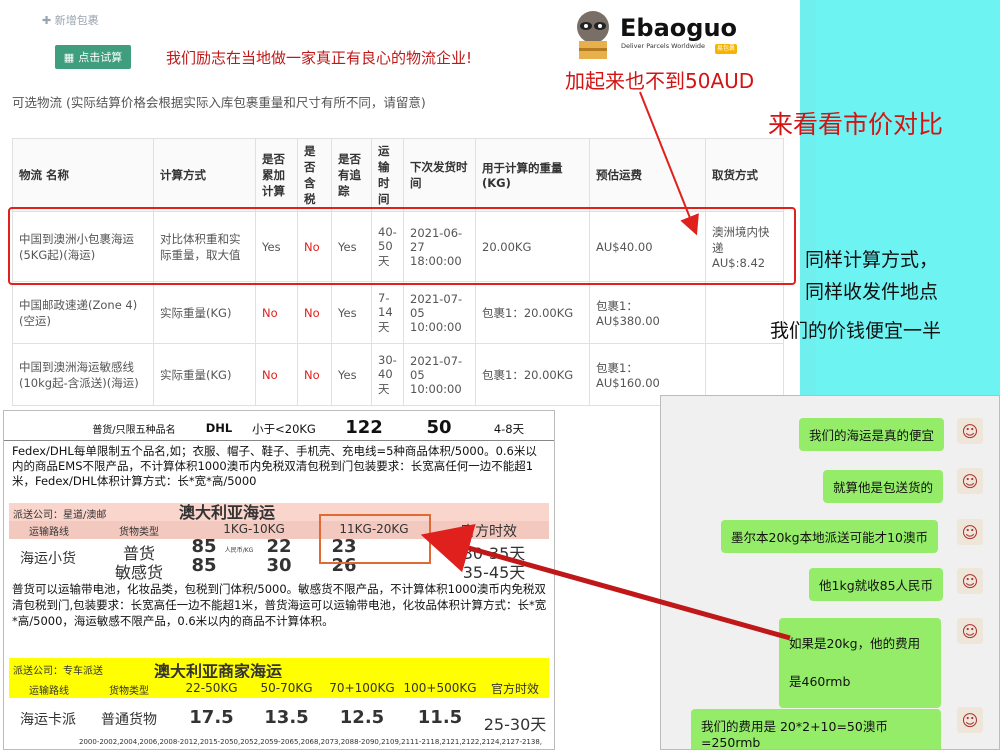  What do you see at coordinates (387, 175) in the screenshot?
I see `col-transit: 运输时间` at bounding box center [387, 175].